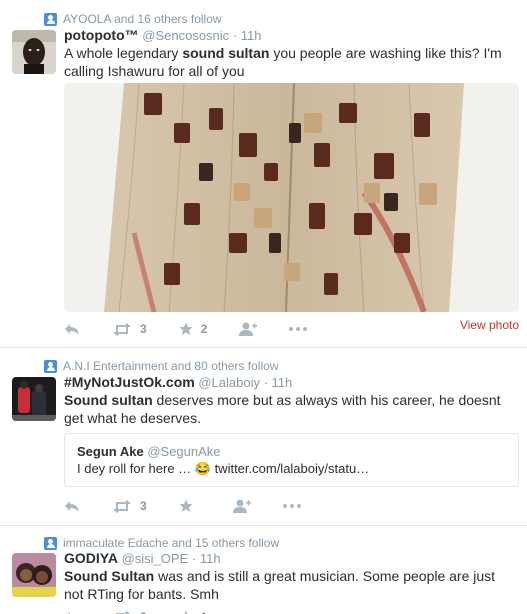 The width and height of the screenshot is (527, 614). I want to click on tweet-actions: 3, so click(198, 506).